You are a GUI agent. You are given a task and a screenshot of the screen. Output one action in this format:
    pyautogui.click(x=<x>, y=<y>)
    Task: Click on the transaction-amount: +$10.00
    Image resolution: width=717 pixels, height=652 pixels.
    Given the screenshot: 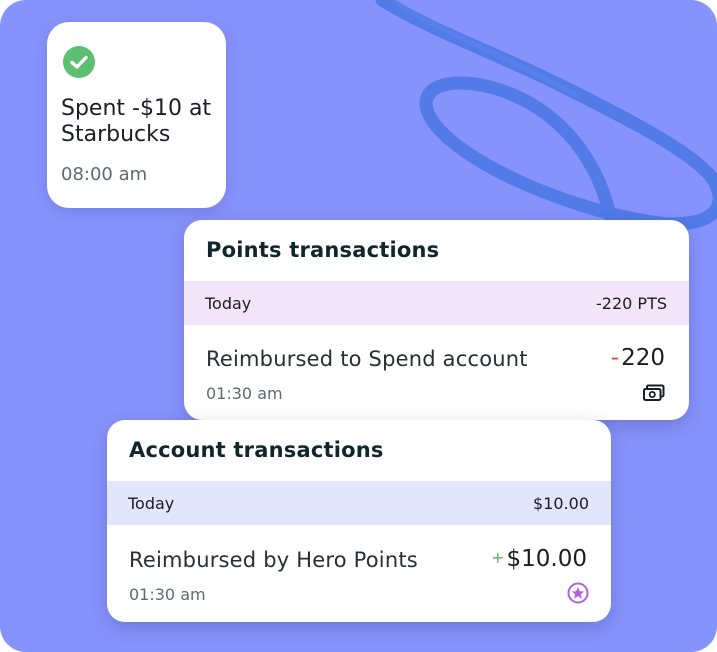 What is the action you would take?
    pyautogui.click(x=539, y=559)
    